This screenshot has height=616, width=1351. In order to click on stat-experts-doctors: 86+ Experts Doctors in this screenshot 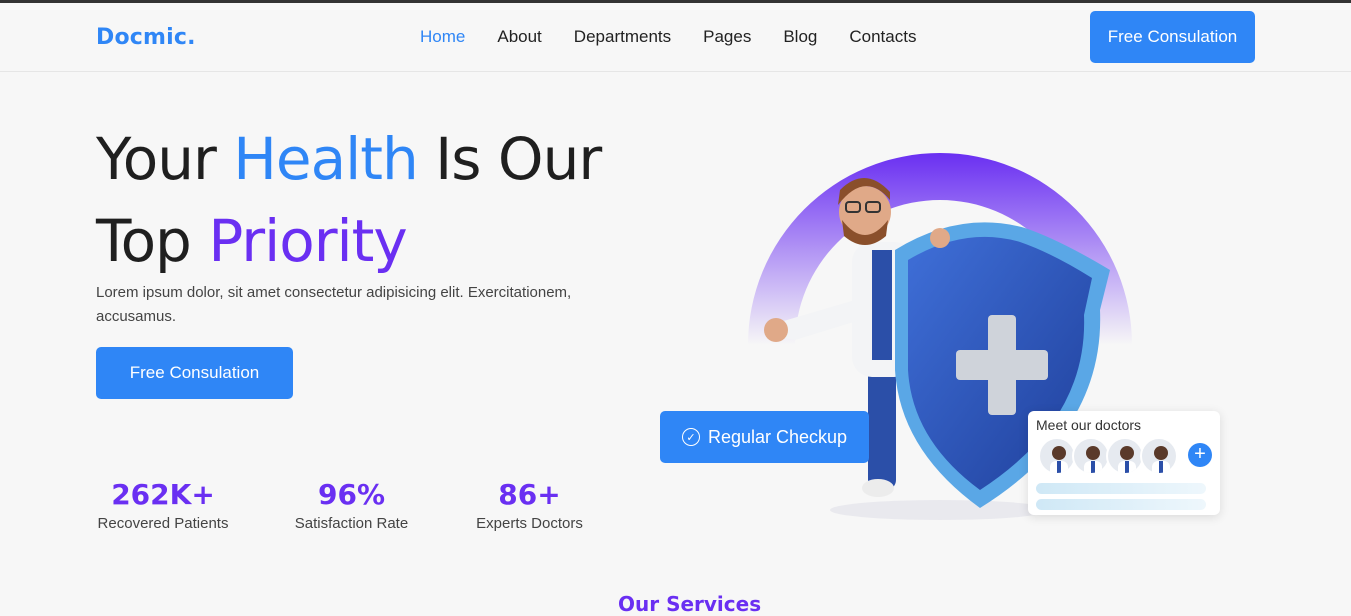, I will do `click(529, 505)`.